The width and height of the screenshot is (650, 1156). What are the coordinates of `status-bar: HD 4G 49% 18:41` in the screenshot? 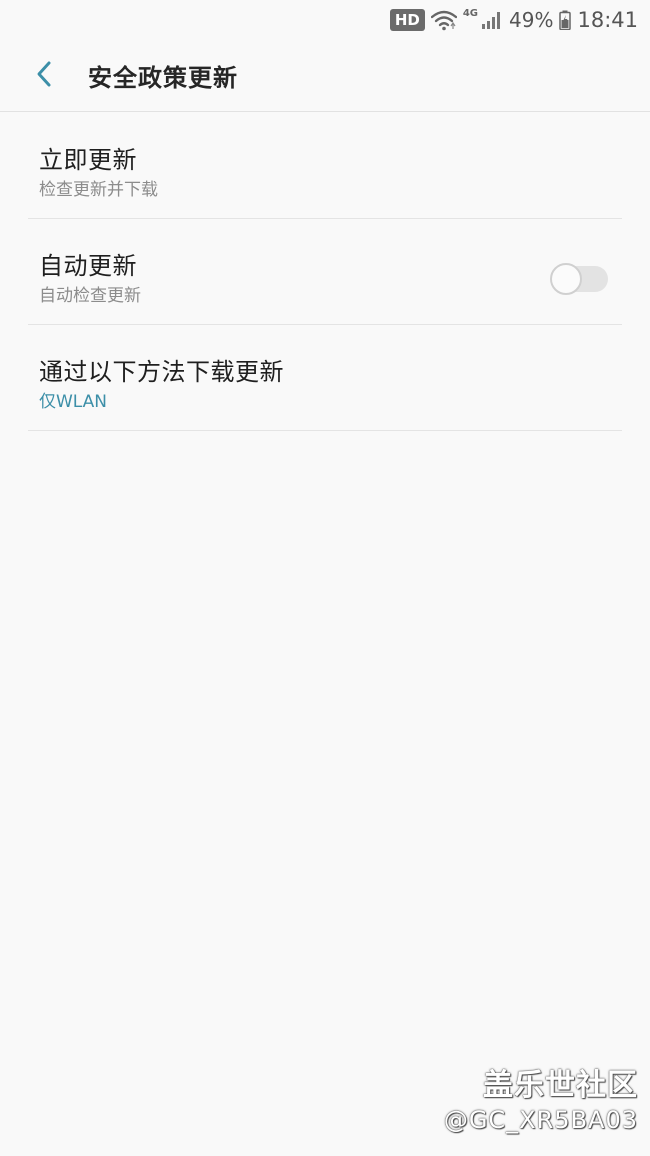 It's located at (325, 20).